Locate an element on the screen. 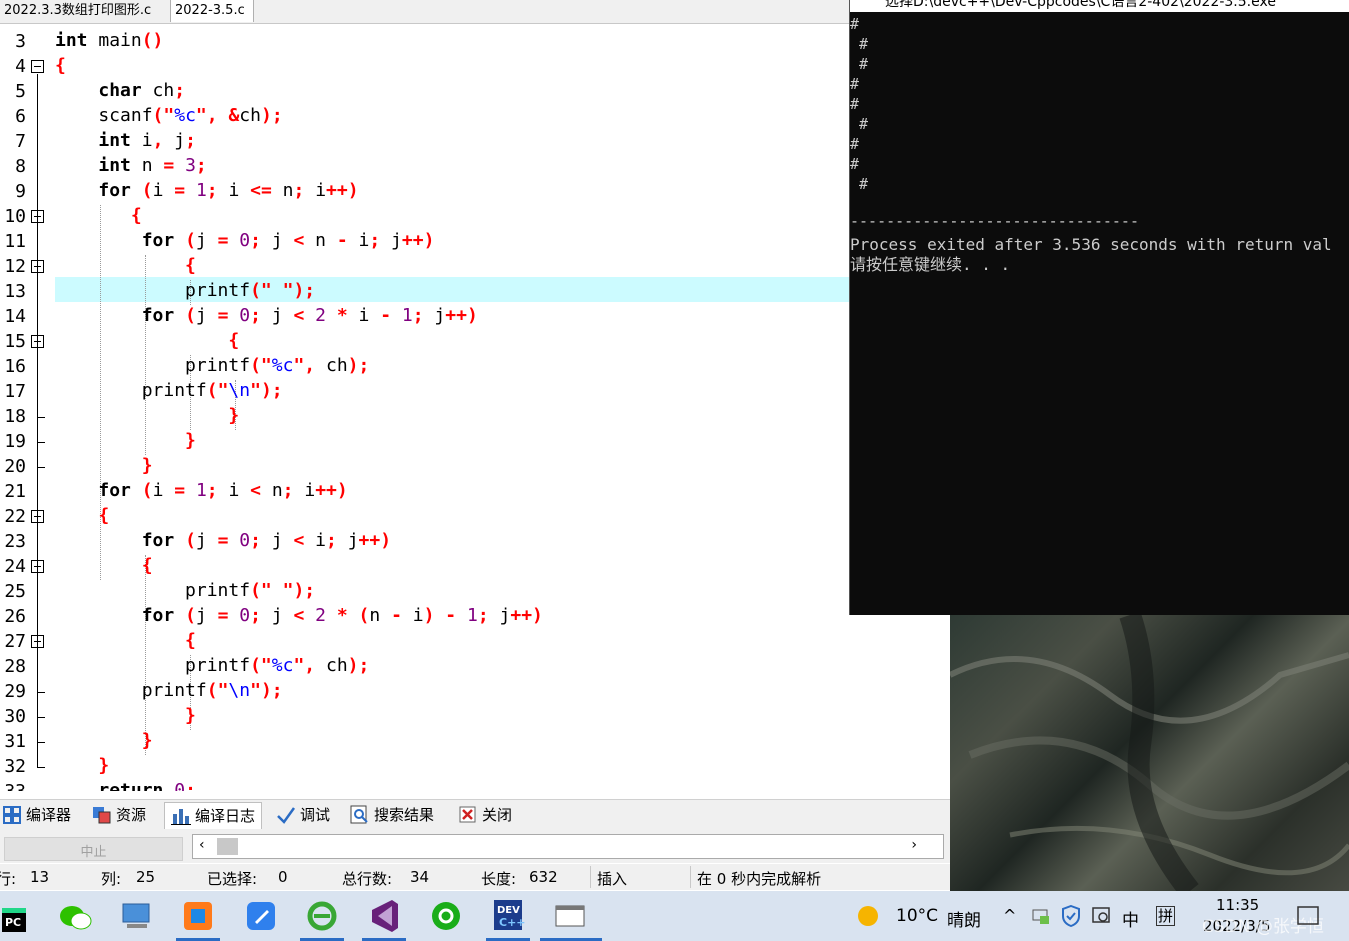 The height and width of the screenshot is (941, 1349). line-number: 29 is located at coordinates (15, 691).